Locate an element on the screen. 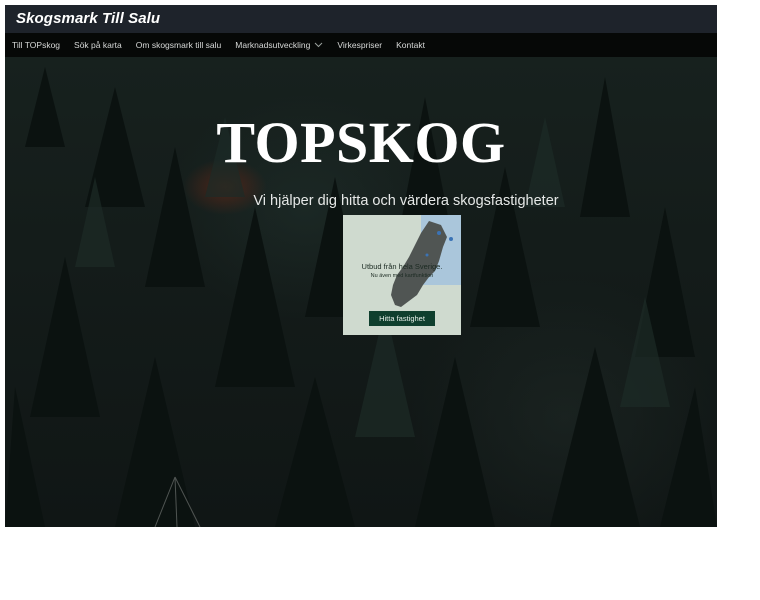 This screenshot has height=600, width=760. nav-item-till-topskog: Till TOPskog is located at coordinates (36, 45).